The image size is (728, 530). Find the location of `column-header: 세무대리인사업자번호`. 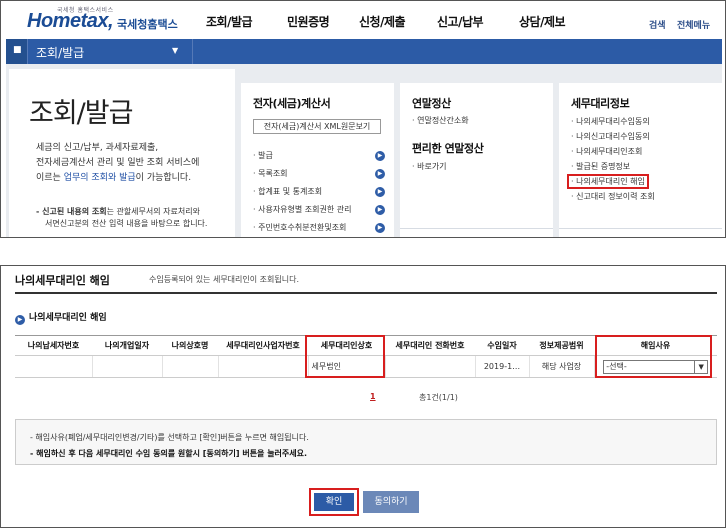

column-header: 세무대리인사업자번호 is located at coordinates (263, 345).